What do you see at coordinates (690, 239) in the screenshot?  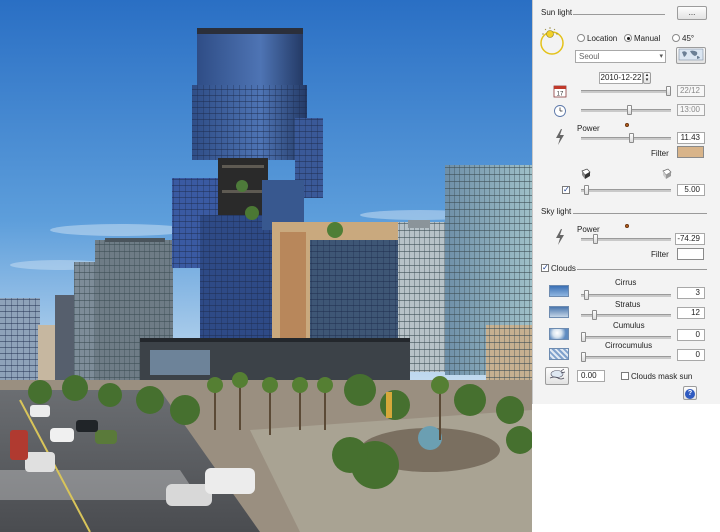 I see `sky-power-field: -74.29` at bounding box center [690, 239].